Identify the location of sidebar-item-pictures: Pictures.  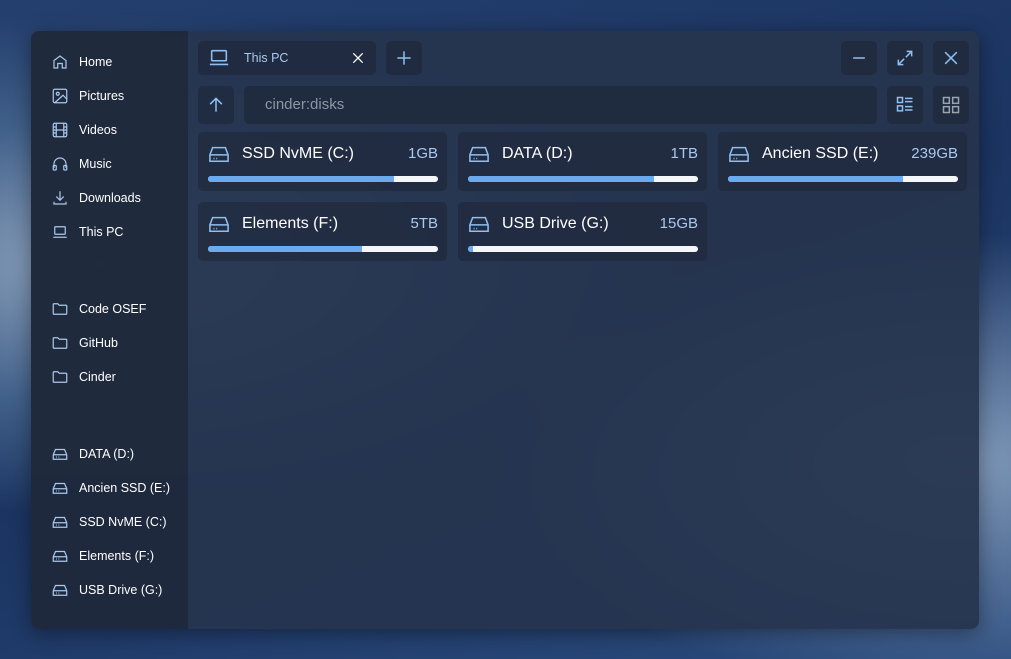
(87, 96).